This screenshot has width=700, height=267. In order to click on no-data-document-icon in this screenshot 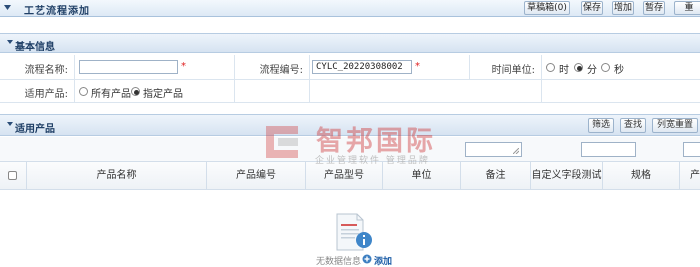, I will do `click(354, 232)`.